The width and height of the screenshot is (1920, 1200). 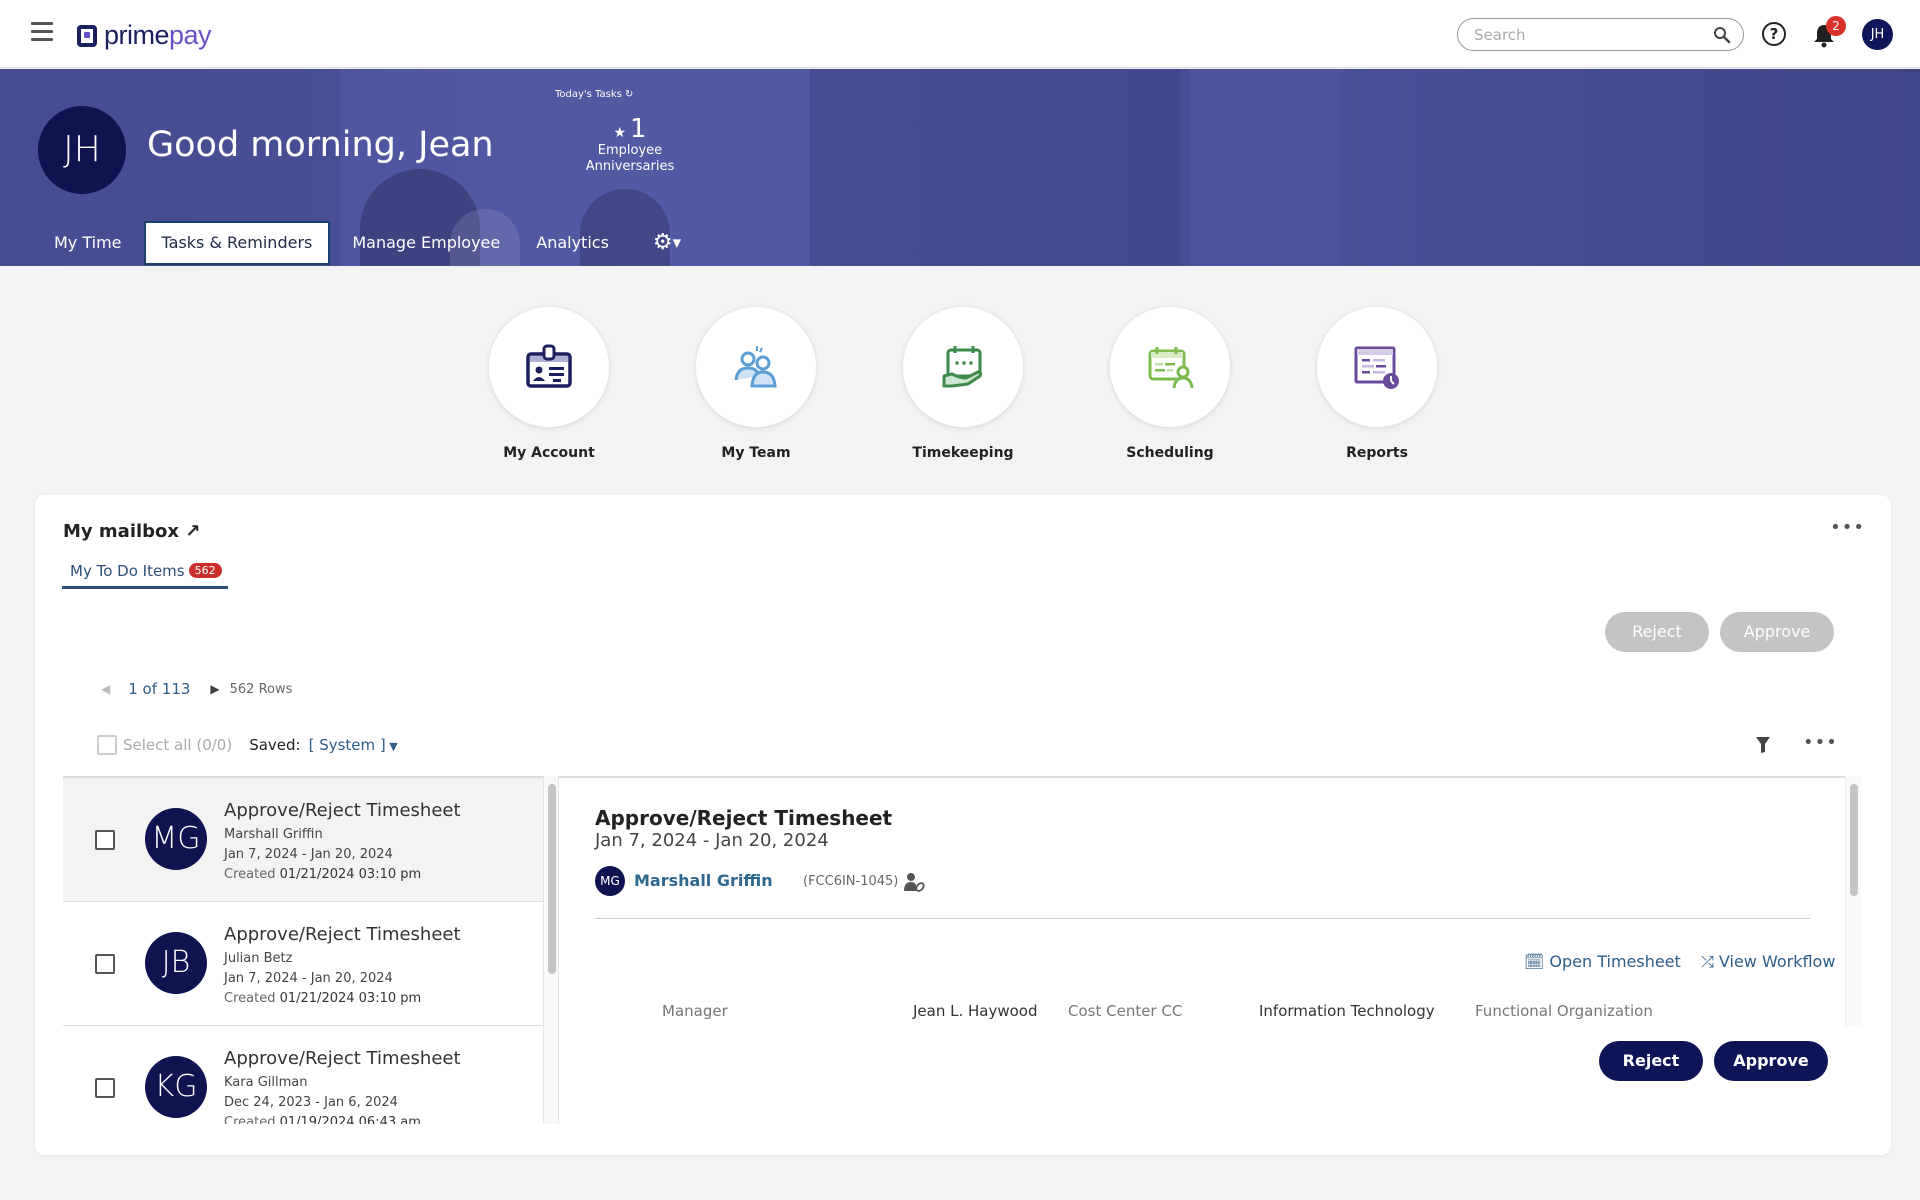 I want to click on top-bar: primepay ? 2 JH, so click(x=960, y=34).